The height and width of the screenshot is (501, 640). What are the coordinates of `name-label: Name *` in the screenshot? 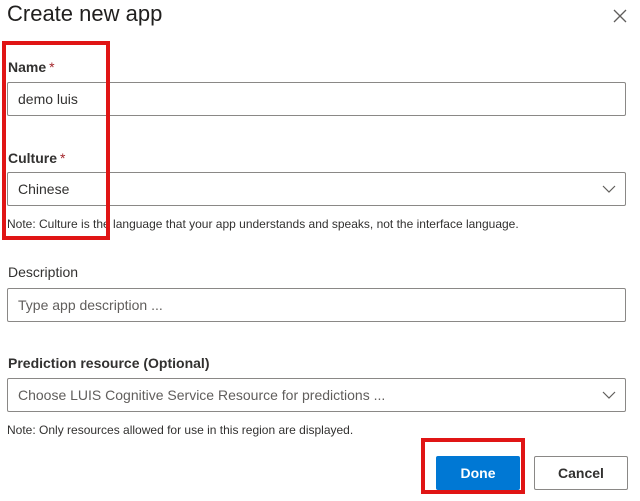 It's located at (31, 67).